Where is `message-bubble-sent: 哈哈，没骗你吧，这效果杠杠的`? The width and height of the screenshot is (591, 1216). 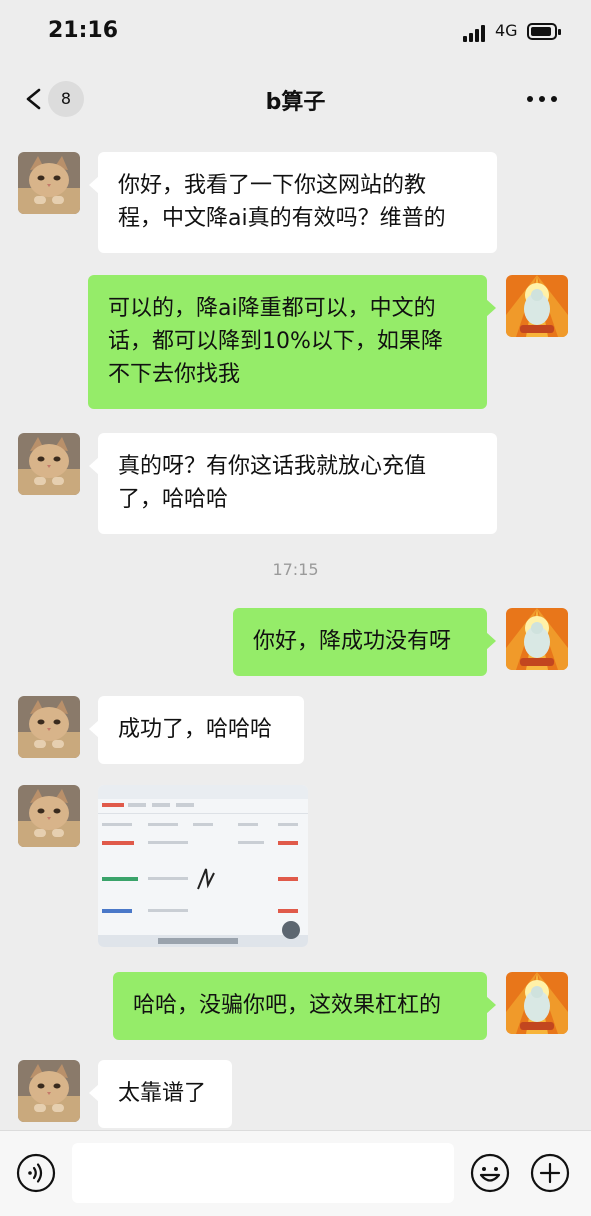 message-bubble-sent: 哈哈，没骗你吧，这效果杠杠的 is located at coordinates (304, 1006).